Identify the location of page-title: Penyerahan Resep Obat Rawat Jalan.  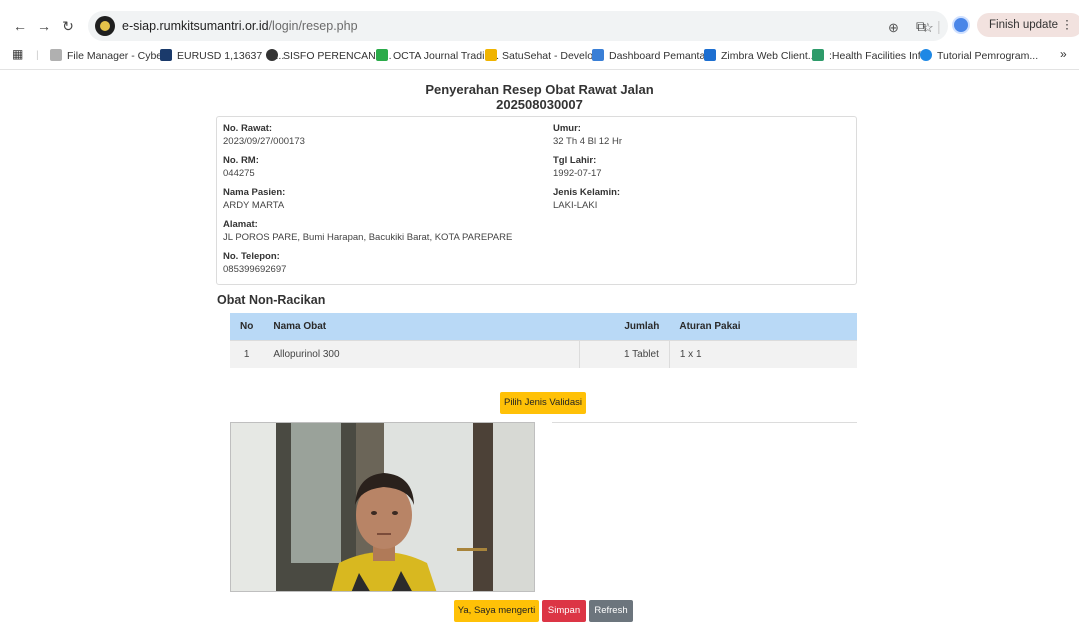
(539, 89).